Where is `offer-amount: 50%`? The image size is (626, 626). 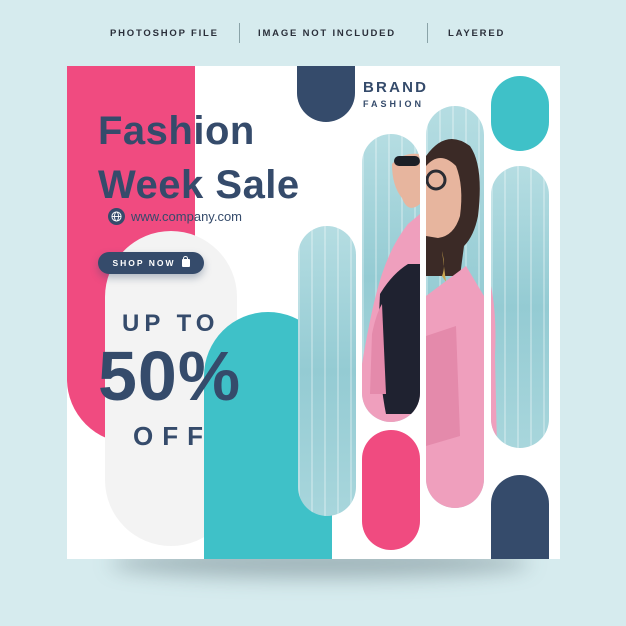 offer-amount: 50% is located at coordinates (170, 376).